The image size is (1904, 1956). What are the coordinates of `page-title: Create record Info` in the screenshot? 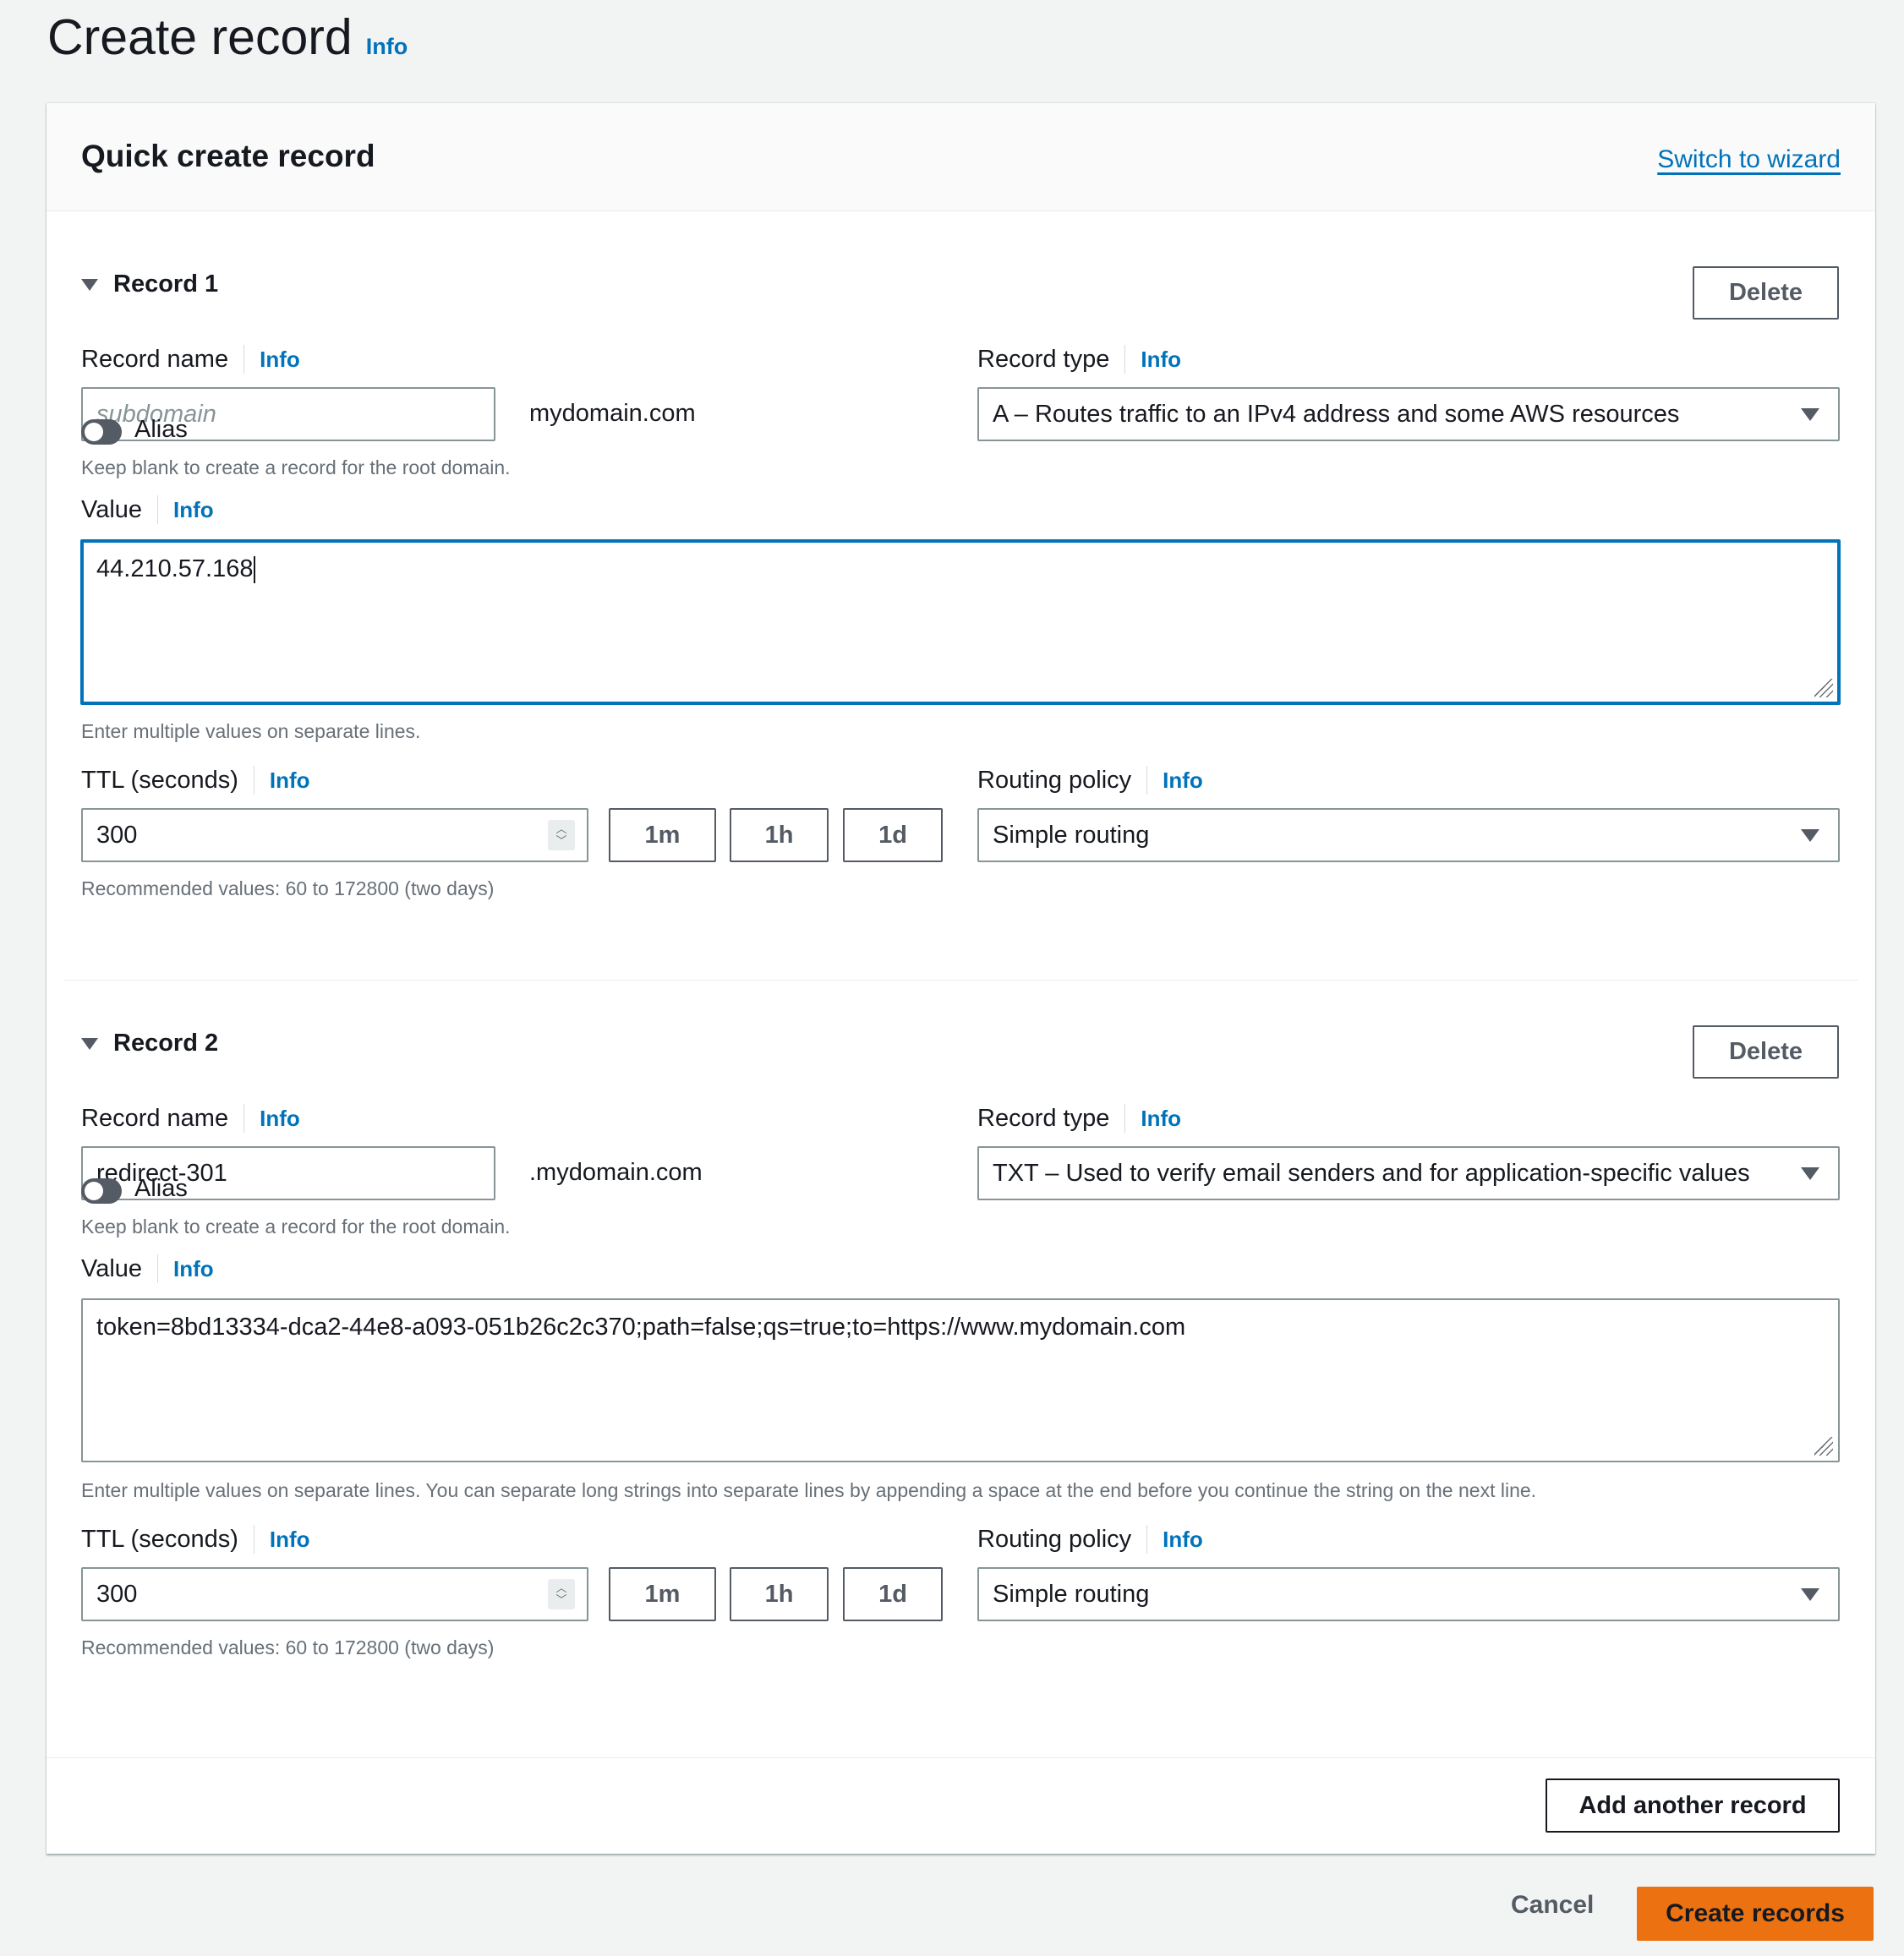 It's located at (227, 37).